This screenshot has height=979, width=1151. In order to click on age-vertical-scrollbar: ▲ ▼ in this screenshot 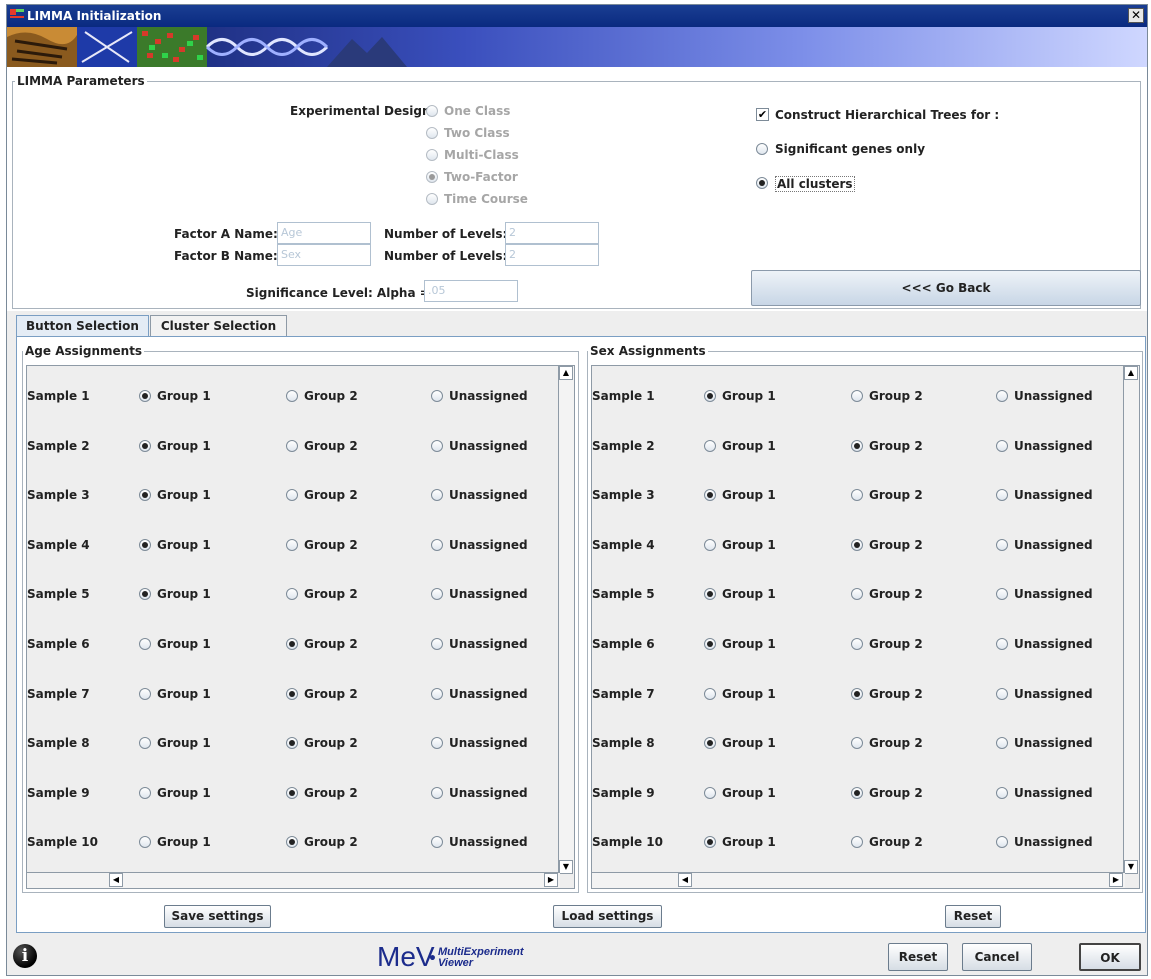, I will do `click(566, 620)`.